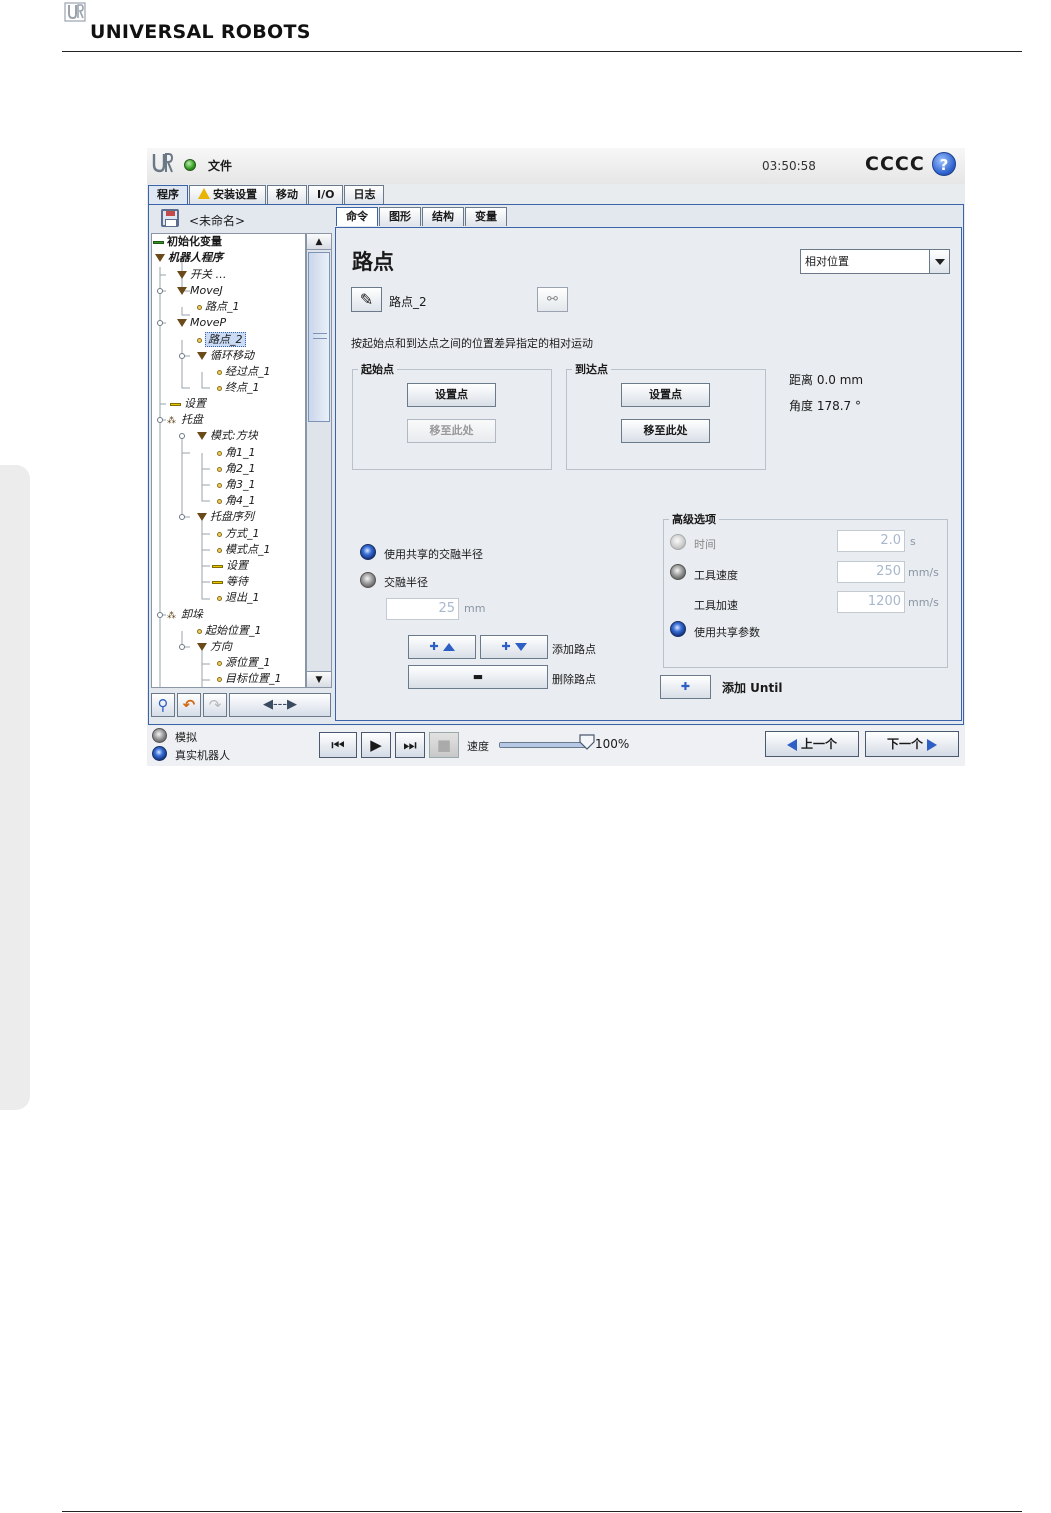 The width and height of the screenshot is (1051, 1513). Describe the element at coordinates (220, 165) in the screenshot. I see `file-menu: 文件` at that location.